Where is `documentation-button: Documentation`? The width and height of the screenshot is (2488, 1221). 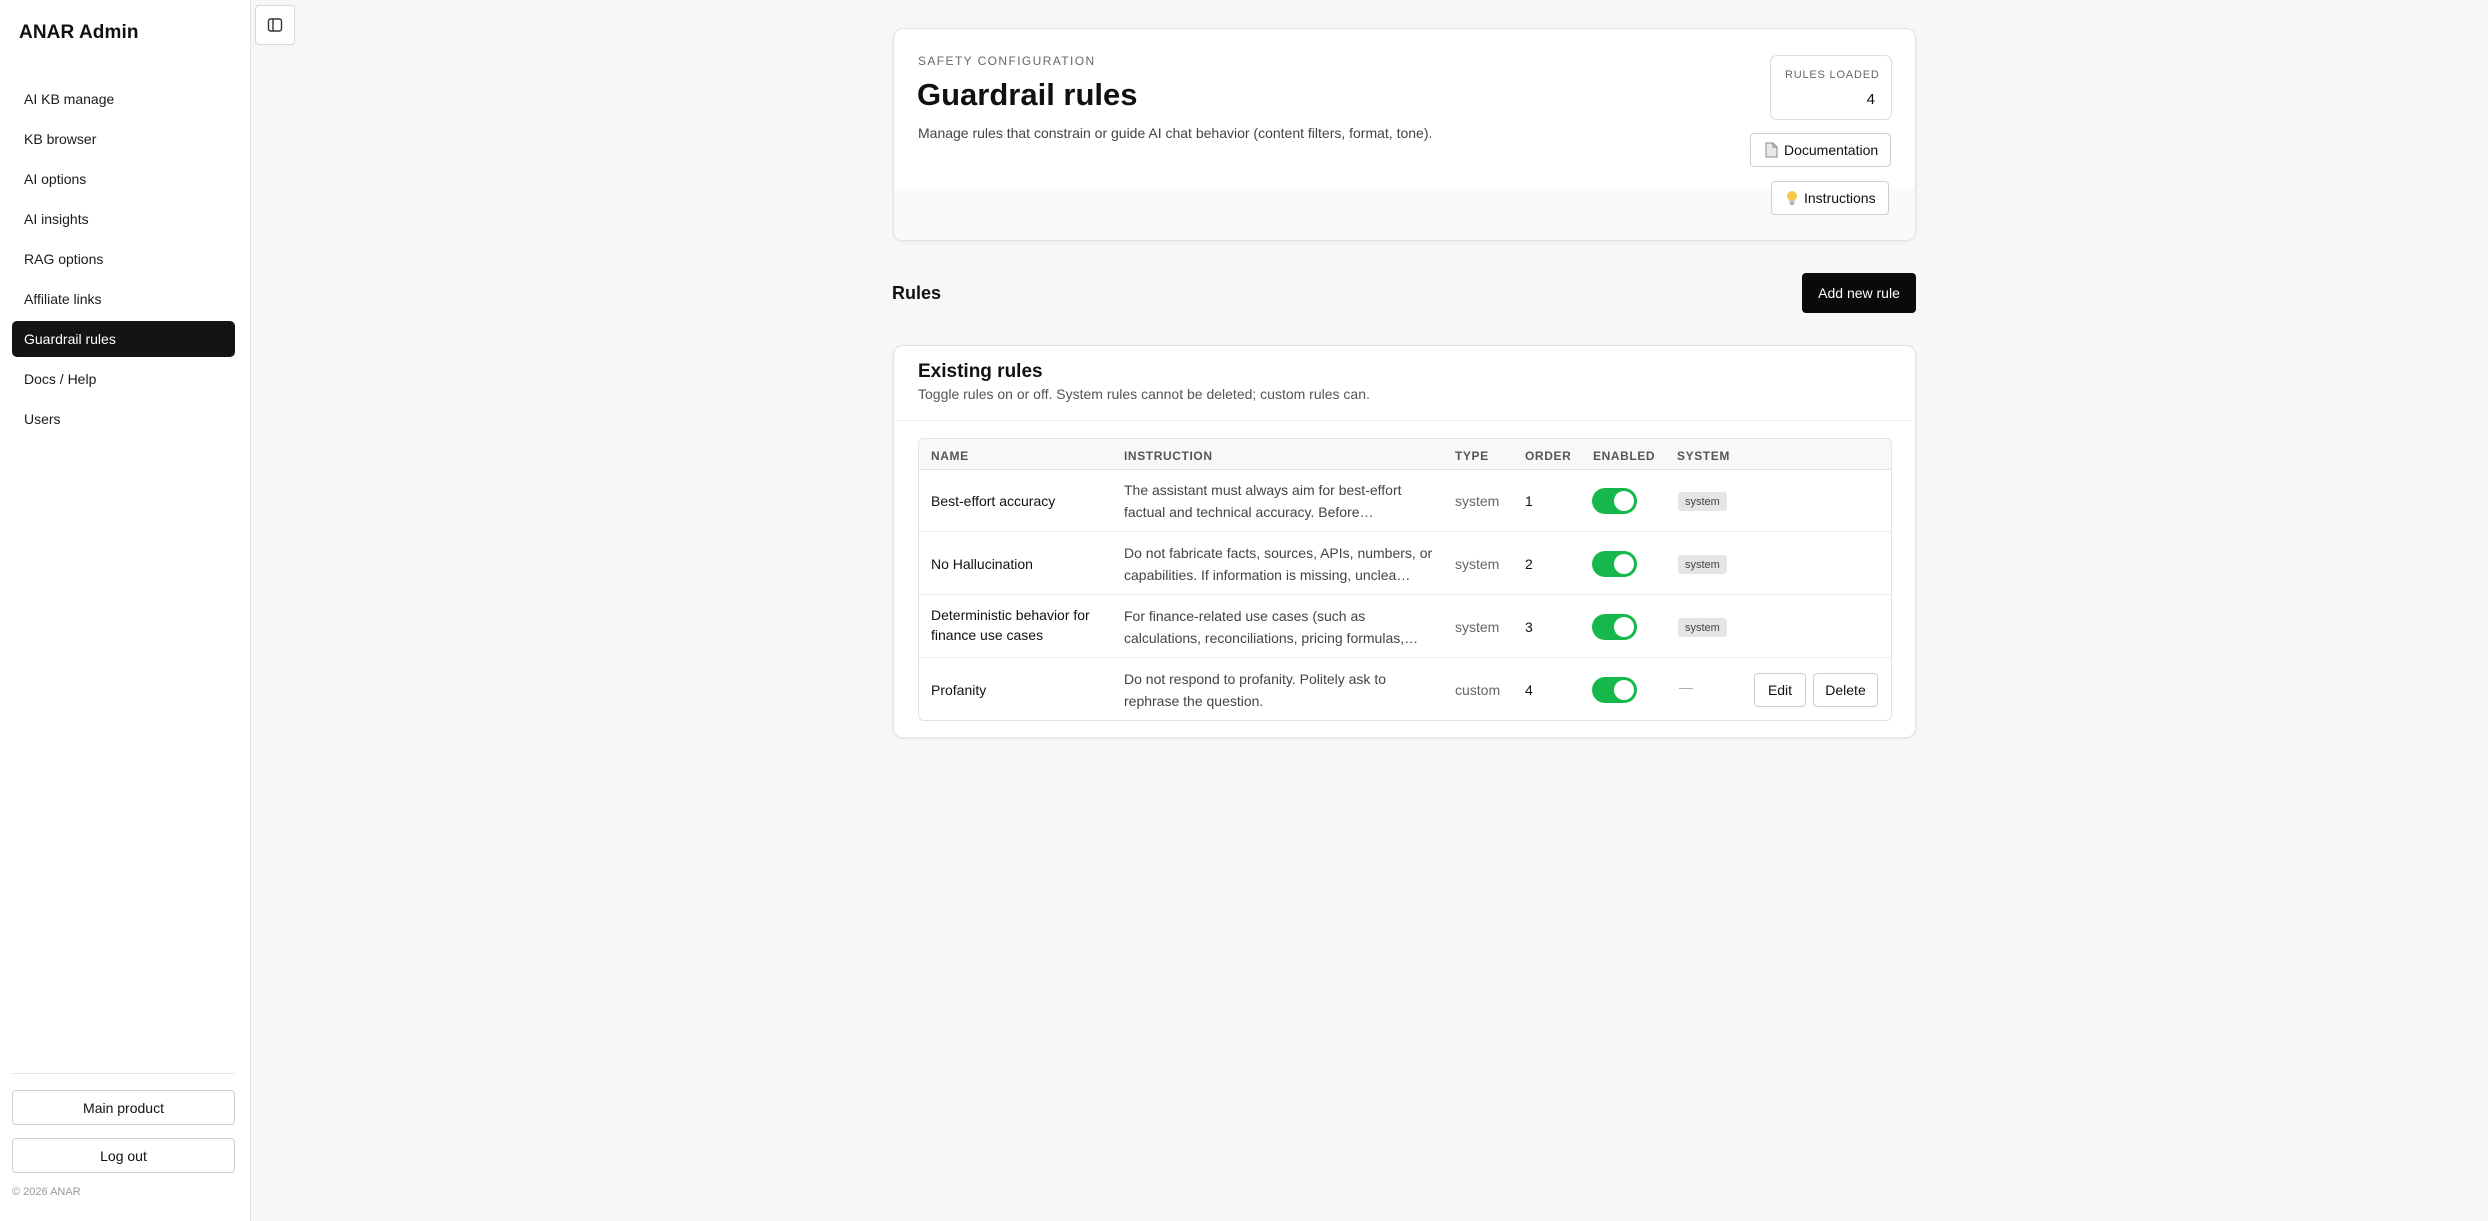 documentation-button: Documentation is located at coordinates (1821, 150).